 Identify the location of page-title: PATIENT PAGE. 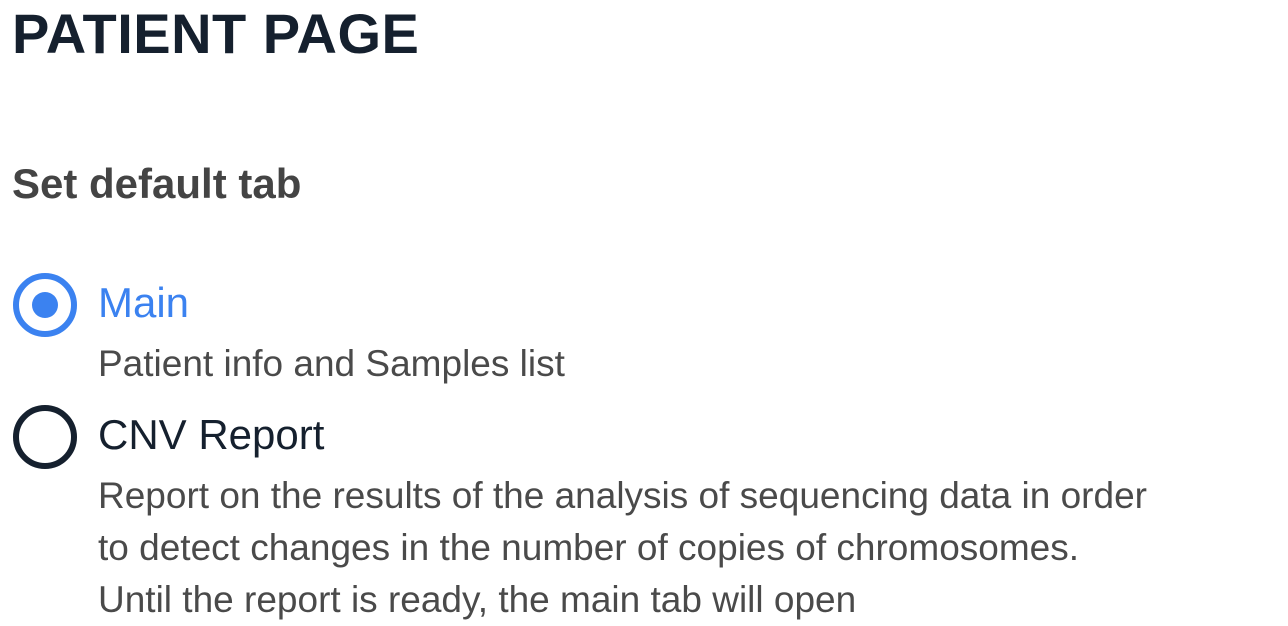
(216, 33).